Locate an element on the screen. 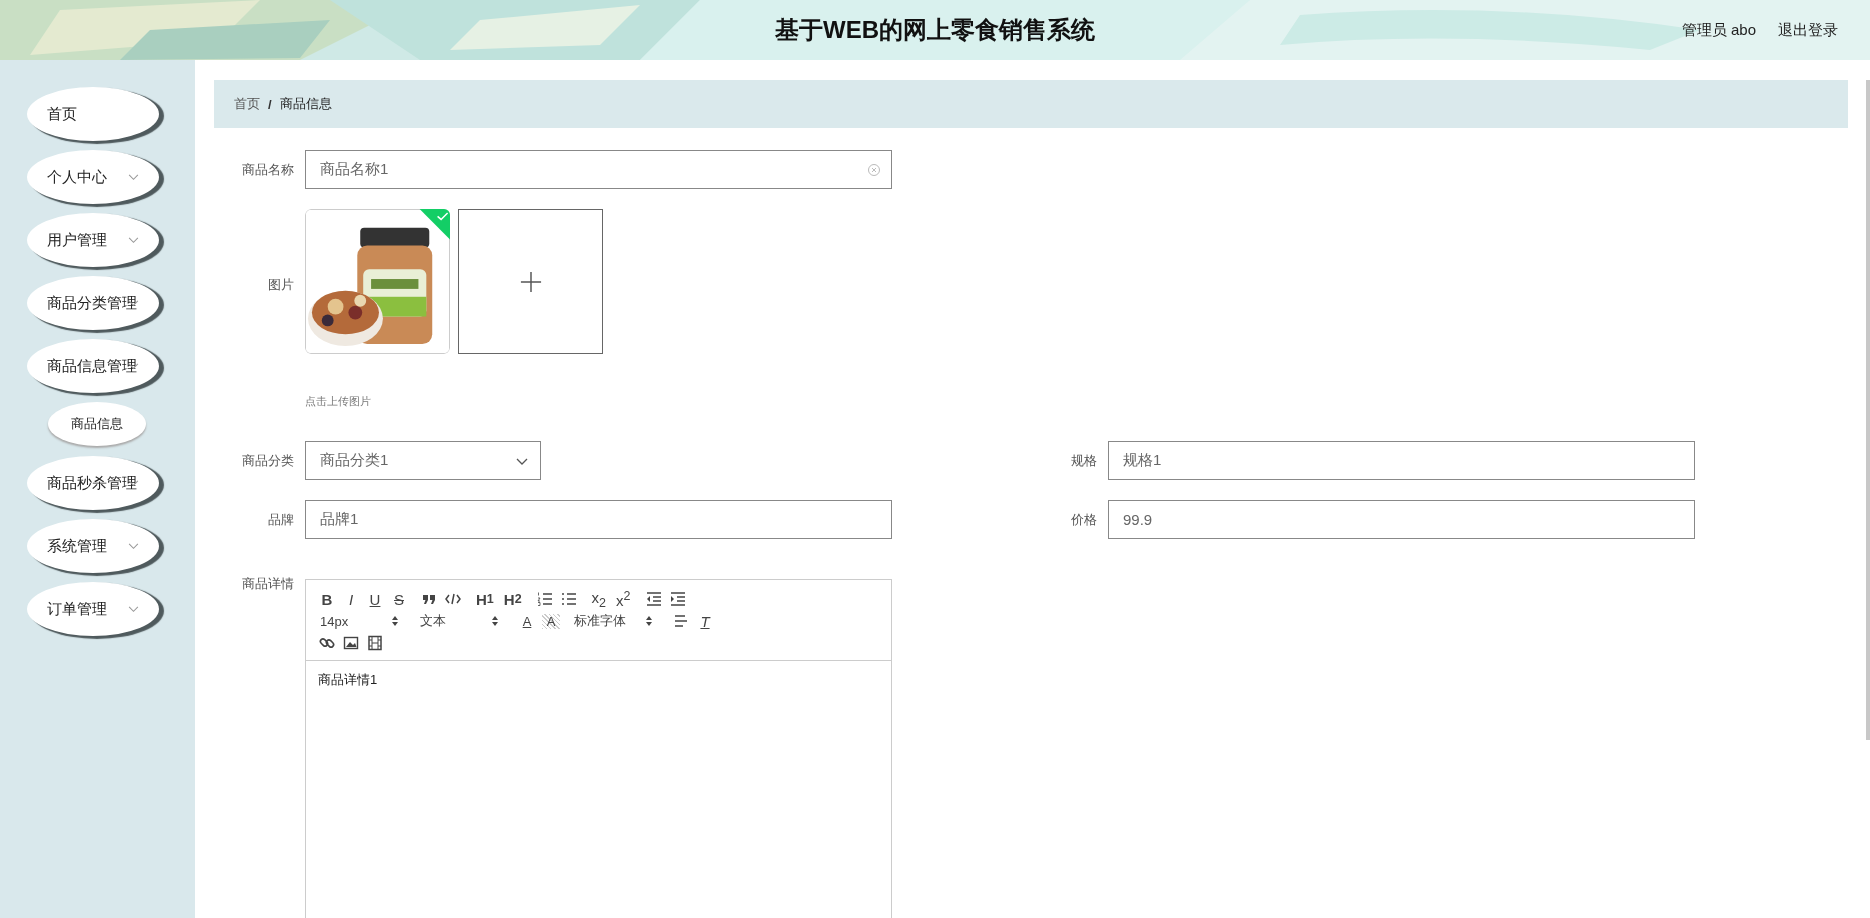 This screenshot has height=918, width=1870. script-button: x$_{2}$ is located at coordinates (599, 599).